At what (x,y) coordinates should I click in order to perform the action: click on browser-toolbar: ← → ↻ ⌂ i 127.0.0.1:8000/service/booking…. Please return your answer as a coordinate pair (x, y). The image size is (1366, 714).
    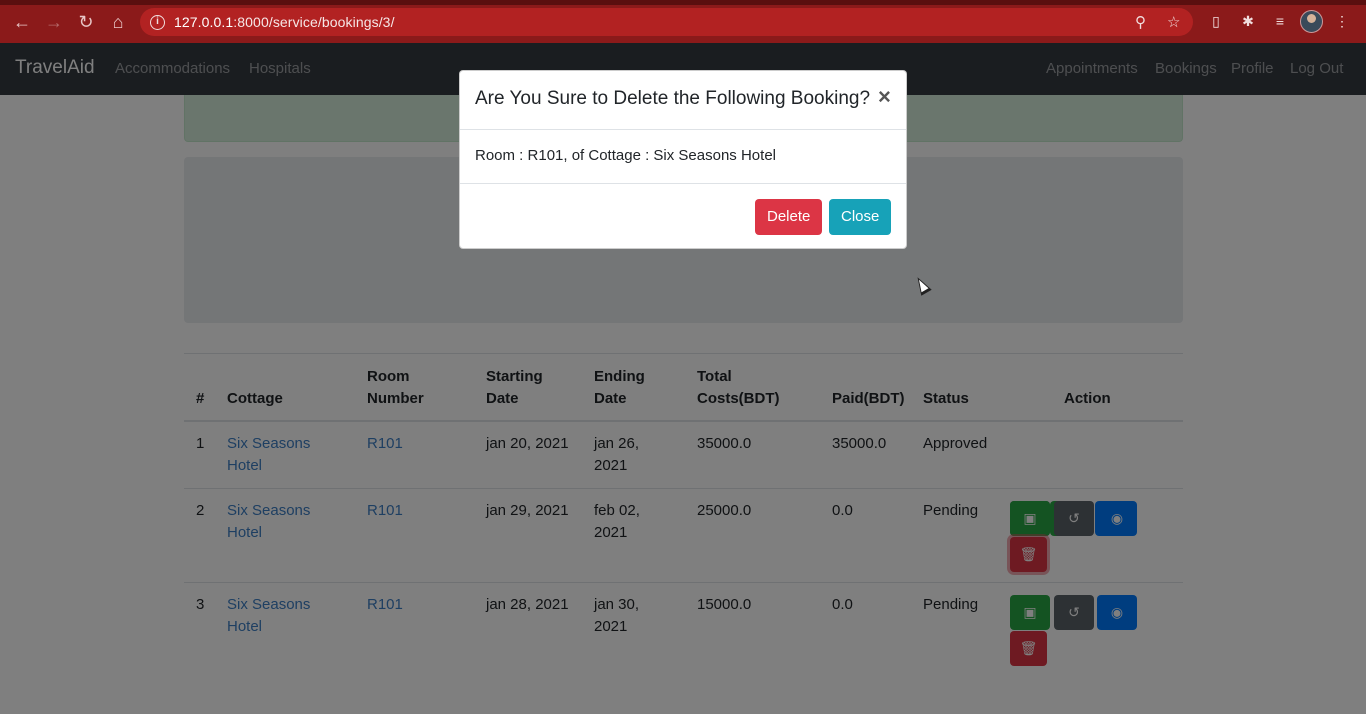
    Looking at the image, I should click on (683, 21).